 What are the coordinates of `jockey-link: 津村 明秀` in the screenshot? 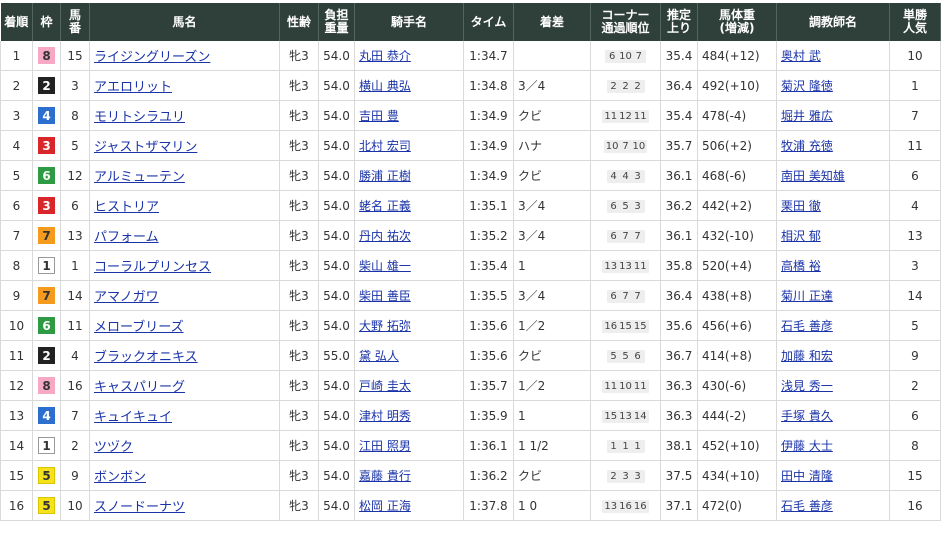 It's located at (385, 416).